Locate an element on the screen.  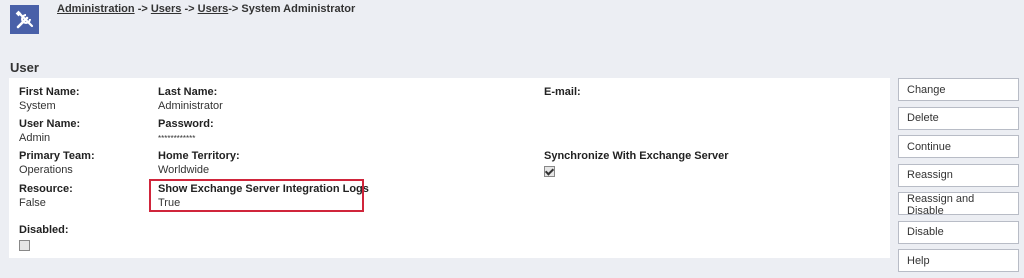
disabled-label: Disabled: is located at coordinates (44, 230).